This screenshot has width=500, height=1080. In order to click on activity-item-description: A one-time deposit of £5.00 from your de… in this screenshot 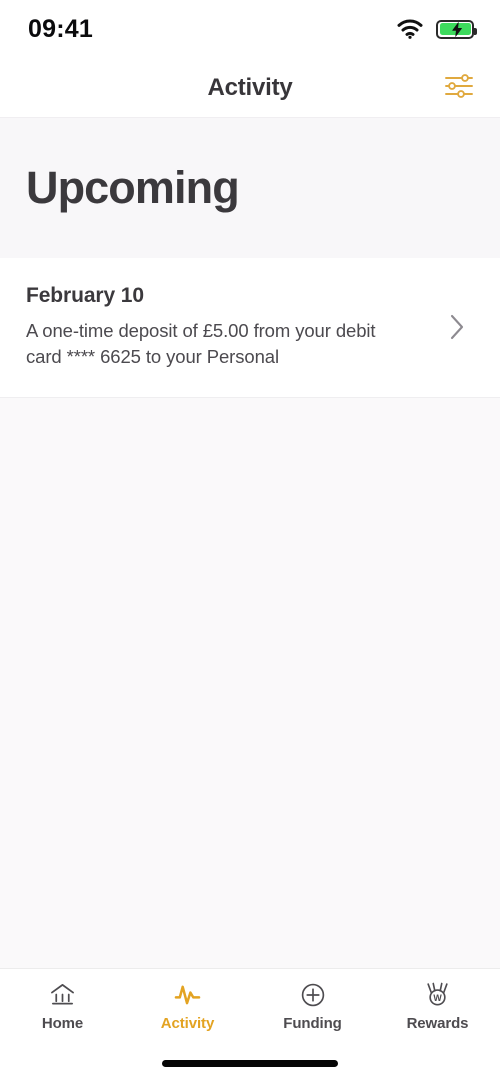, I will do `click(201, 344)`.